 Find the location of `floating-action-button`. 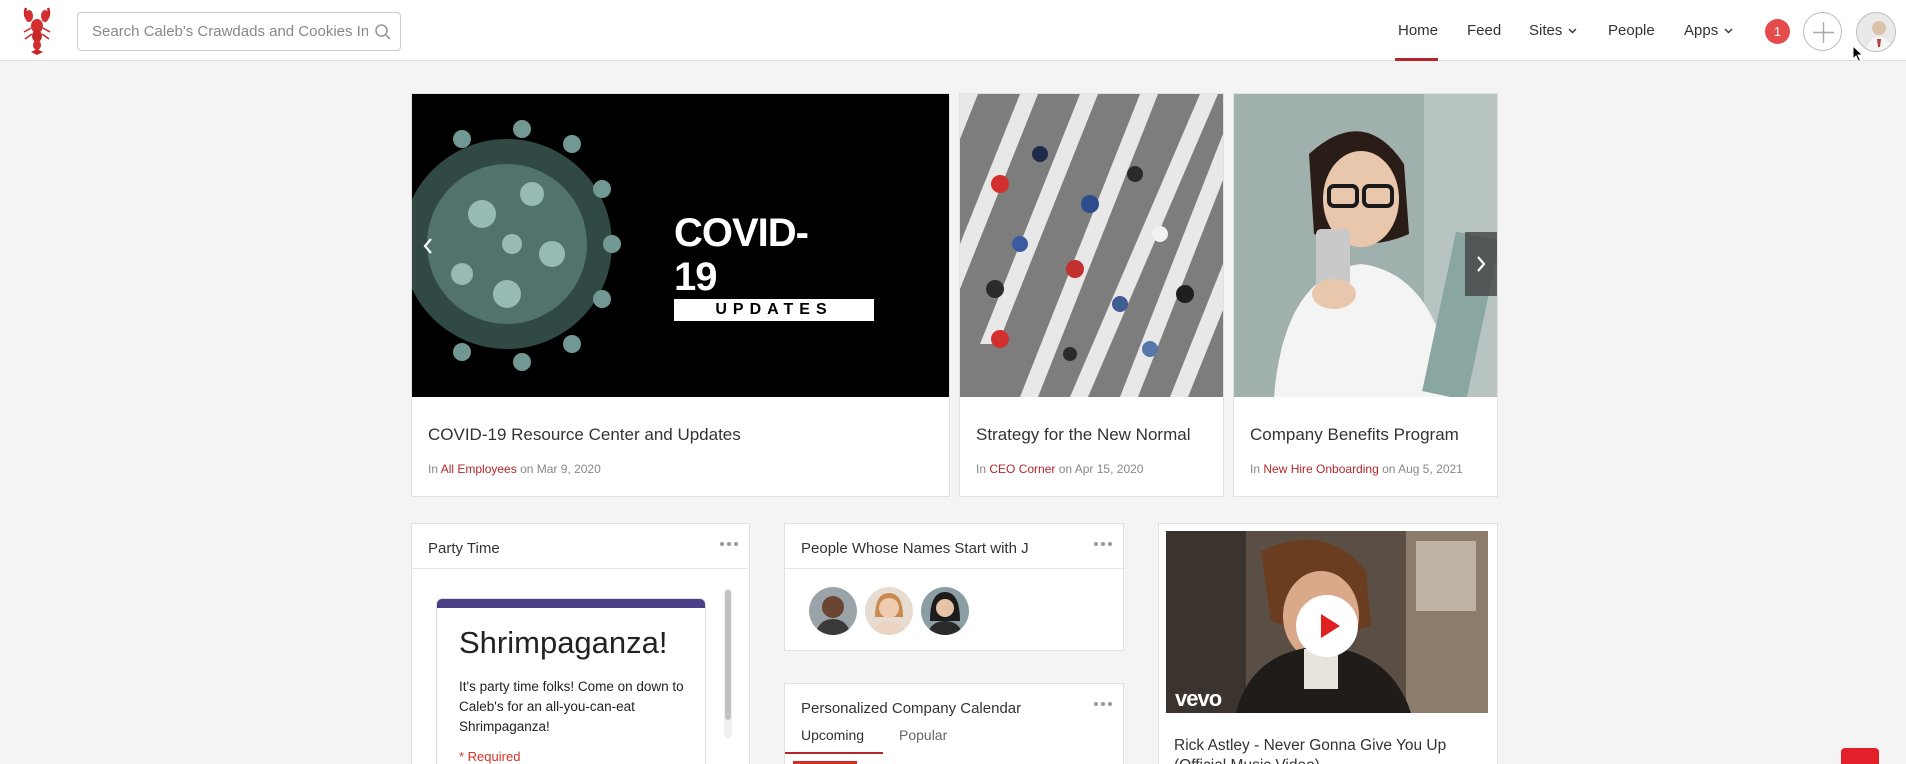

floating-action-button is located at coordinates (1860, 756).